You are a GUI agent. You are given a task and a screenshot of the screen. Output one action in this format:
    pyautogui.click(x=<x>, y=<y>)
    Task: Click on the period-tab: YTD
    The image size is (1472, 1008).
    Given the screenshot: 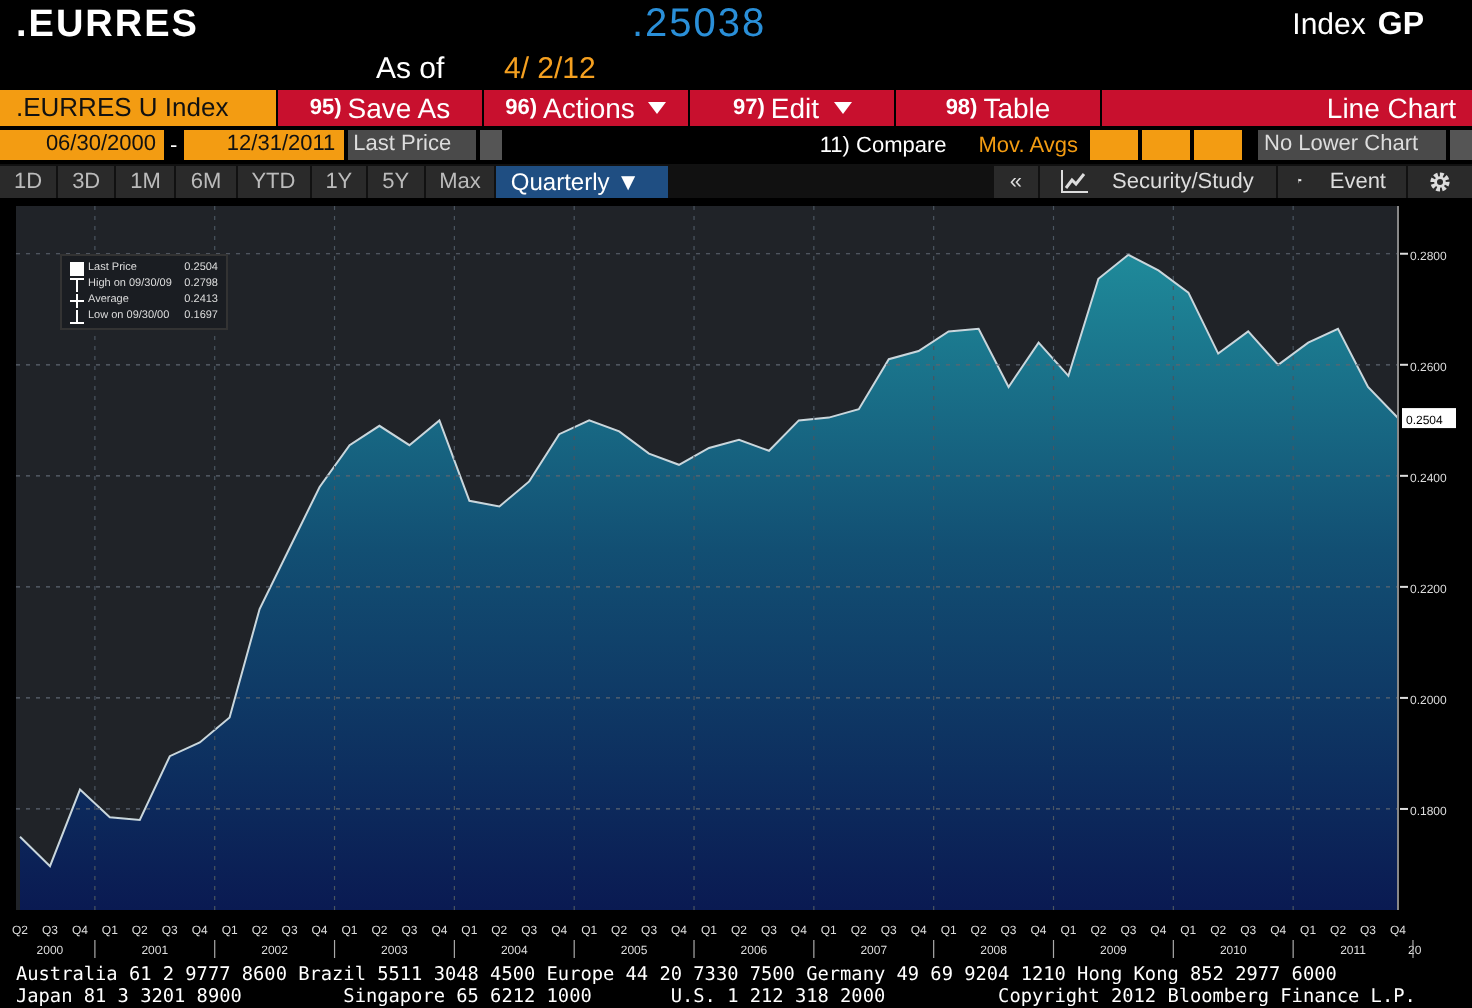 What is the action you would take?
    pyautogui.click(x=273, y=181)
    